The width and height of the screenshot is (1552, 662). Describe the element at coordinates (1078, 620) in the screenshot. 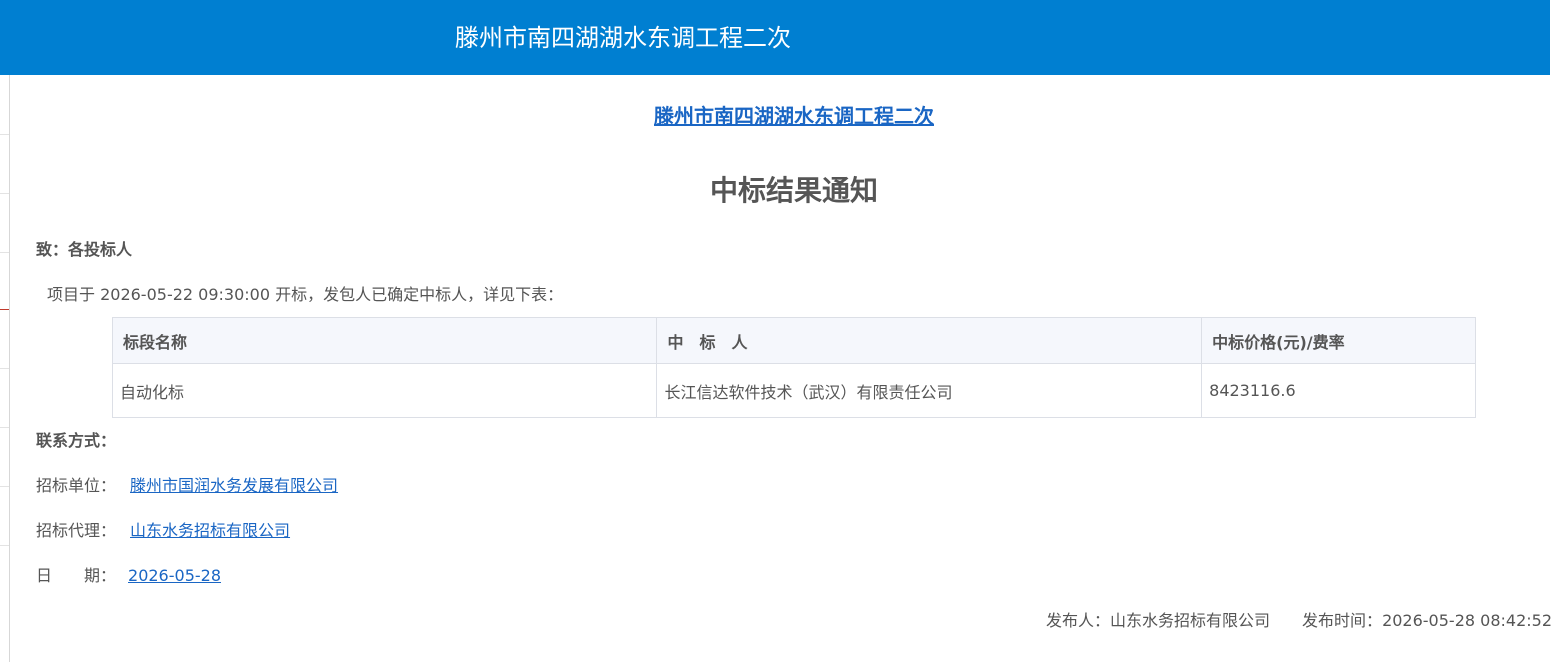

I see `publisher-label: 发布人：` at that location.